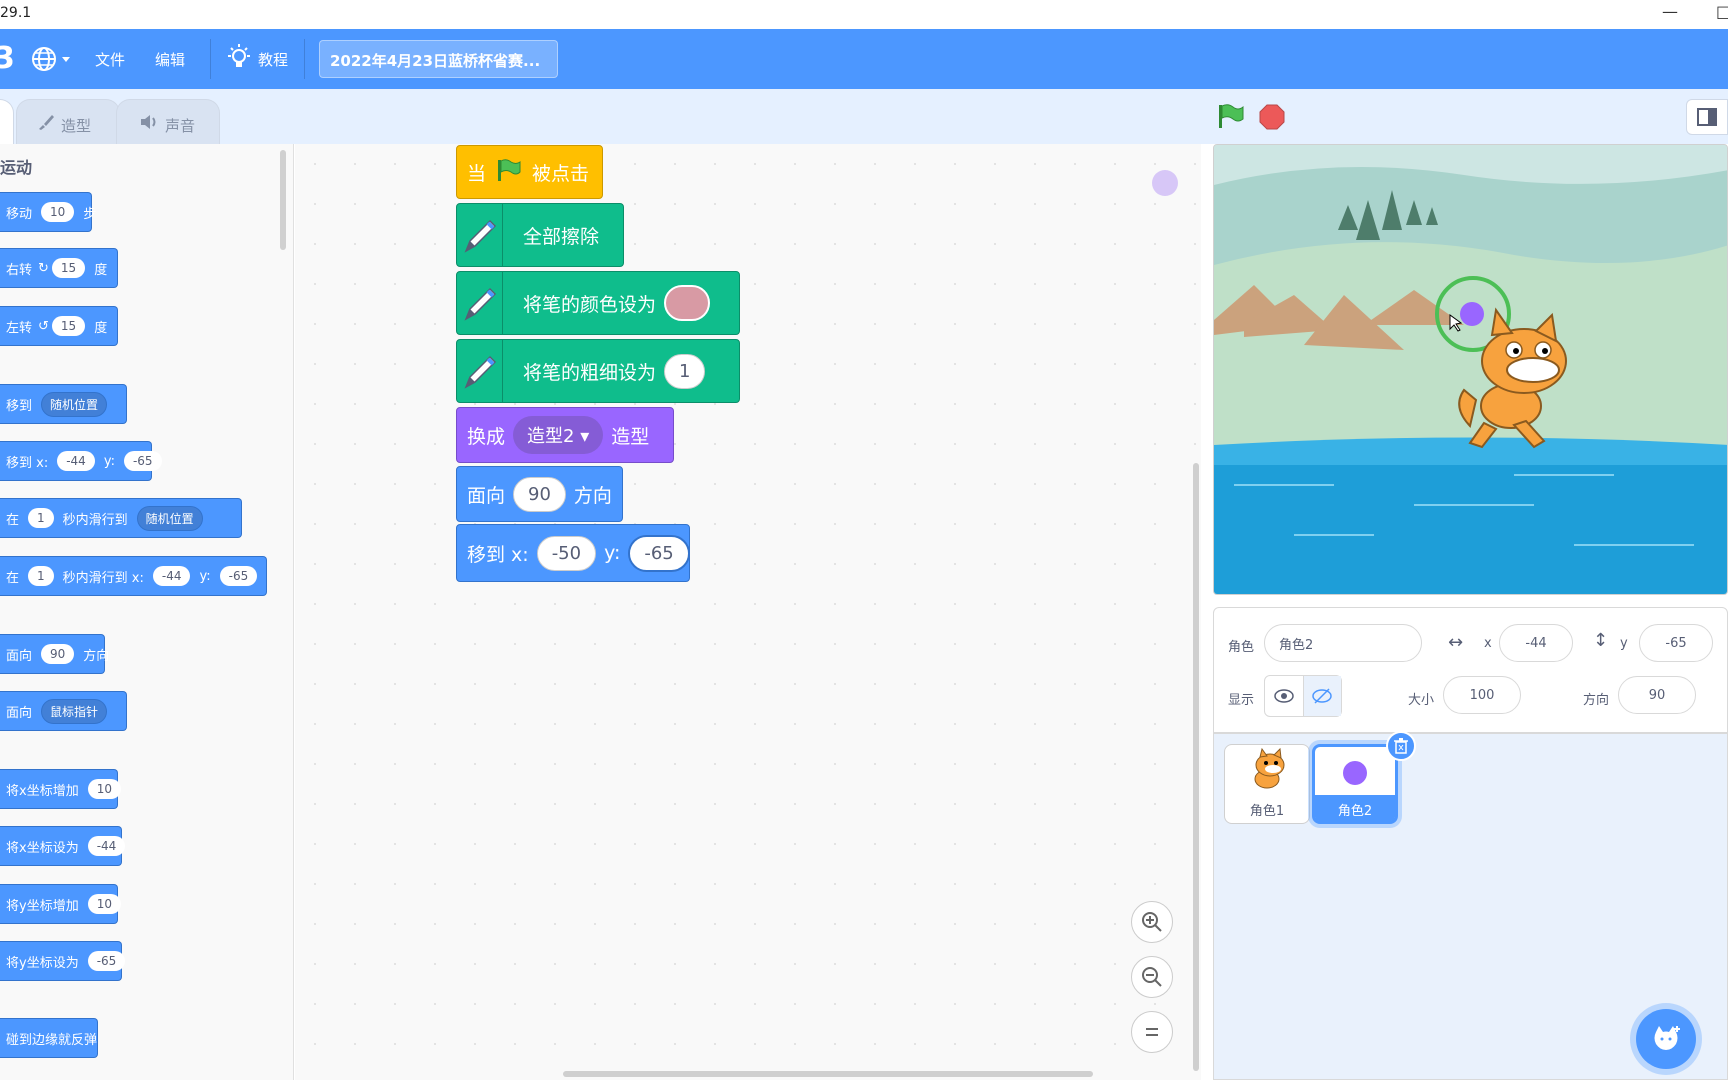 This screenshot has width=1728, height=1080. I want to click on x-arrows-icon: ↔, so click(1456, 642).